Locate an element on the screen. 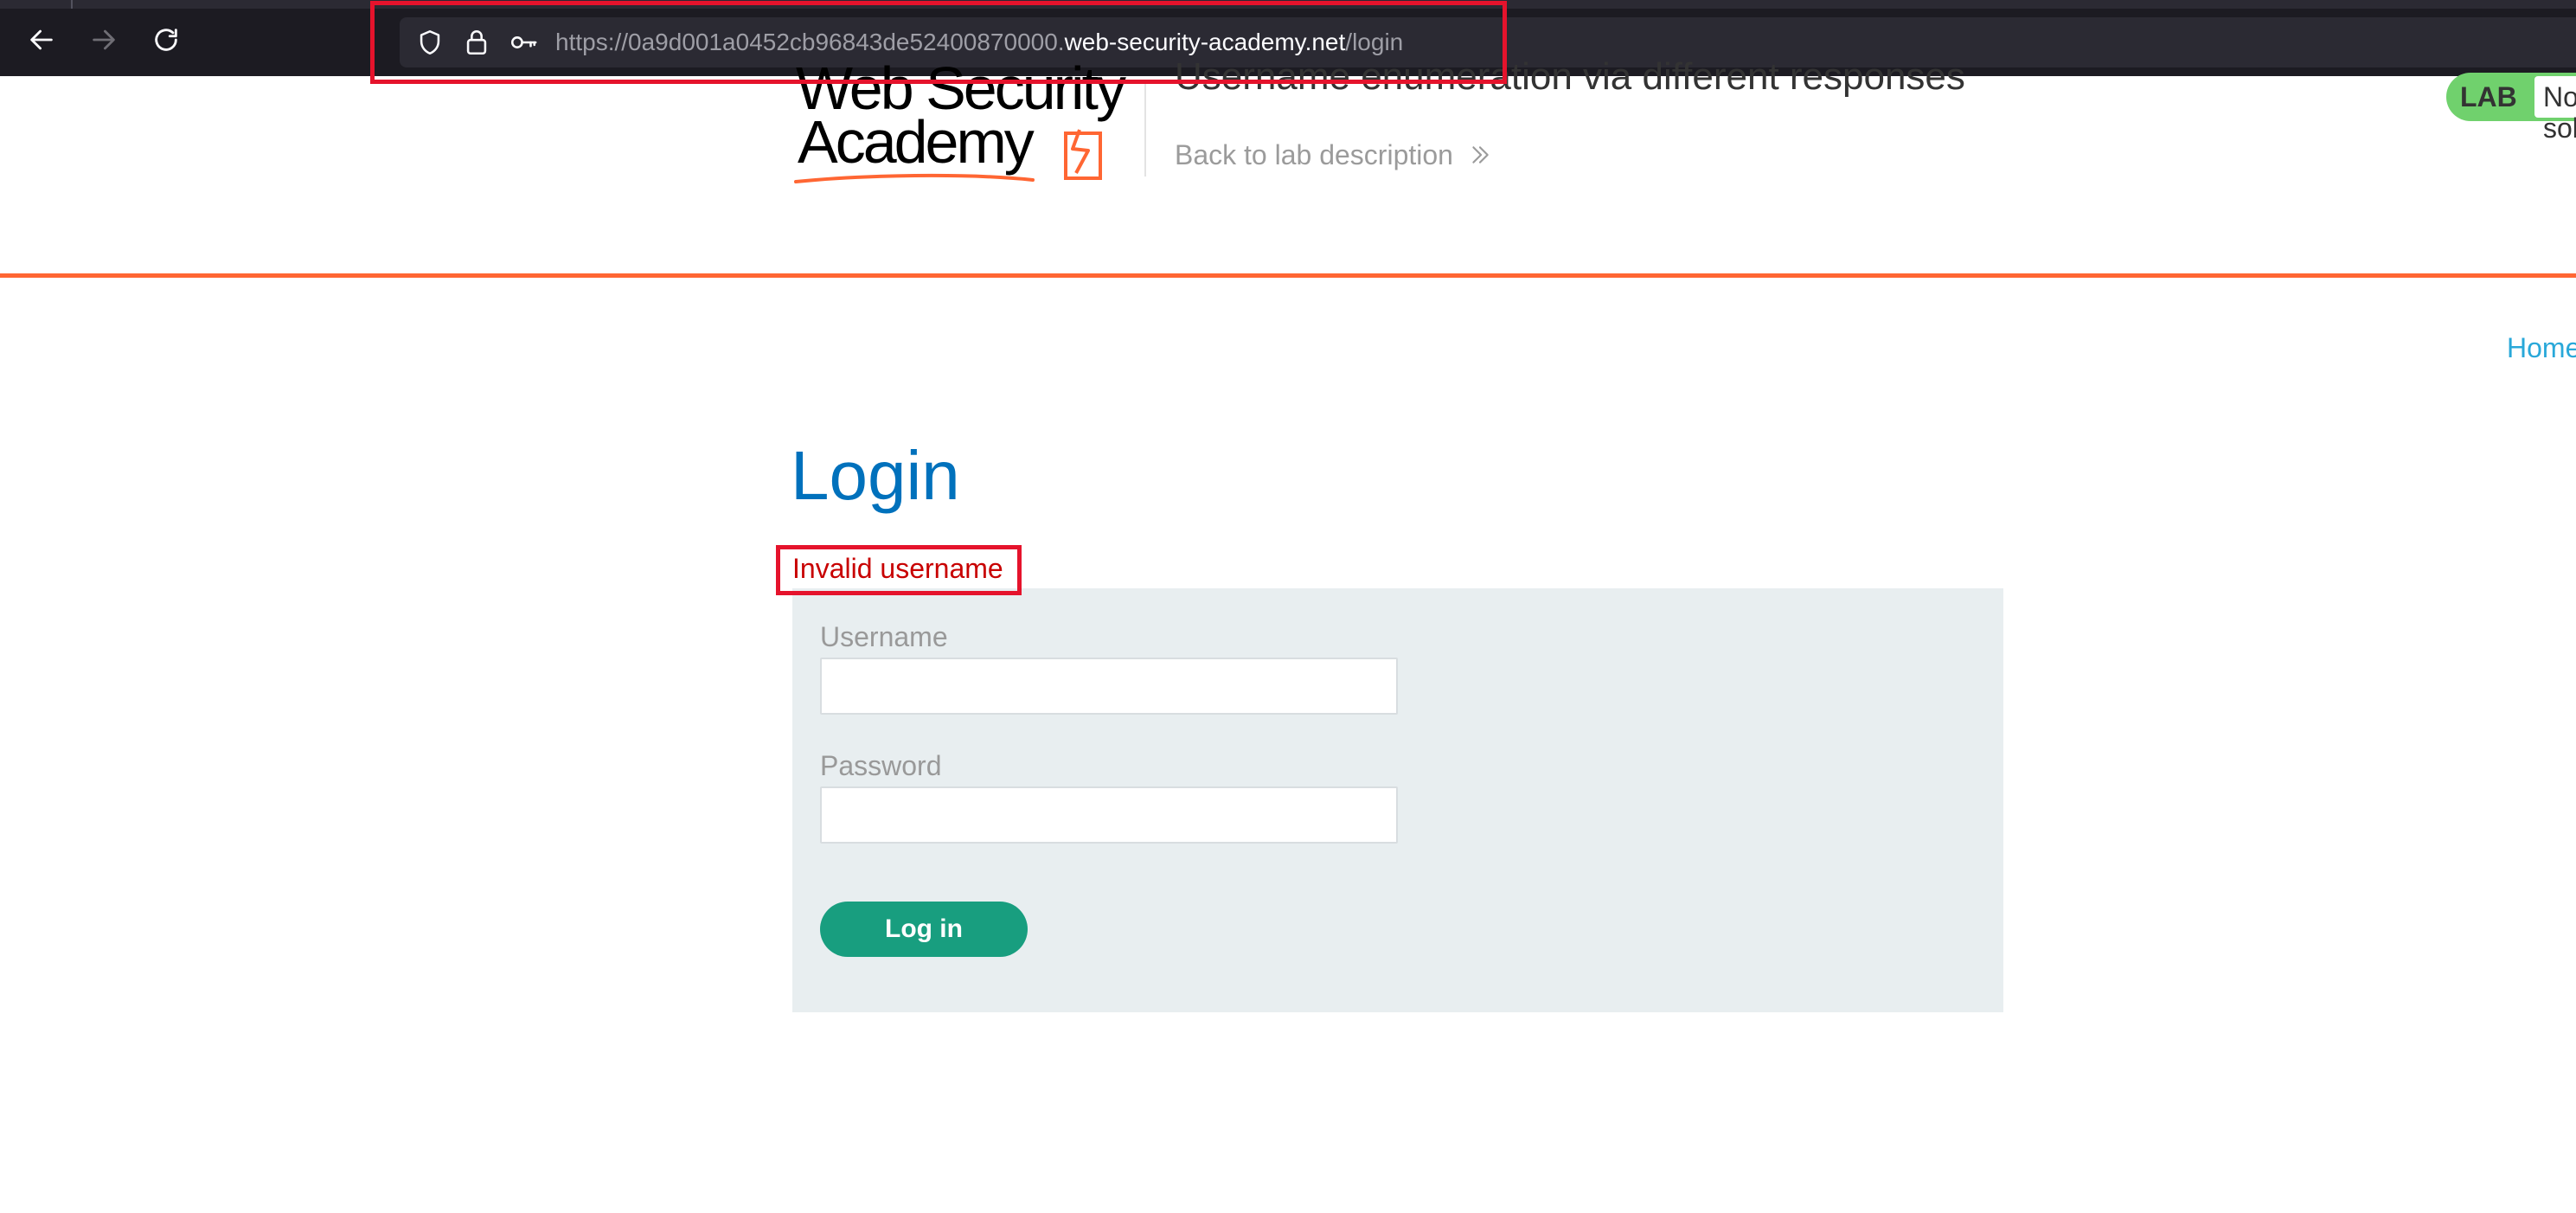 The image size is (2576, 1213). reload-button is located at coordinates (166, 40).